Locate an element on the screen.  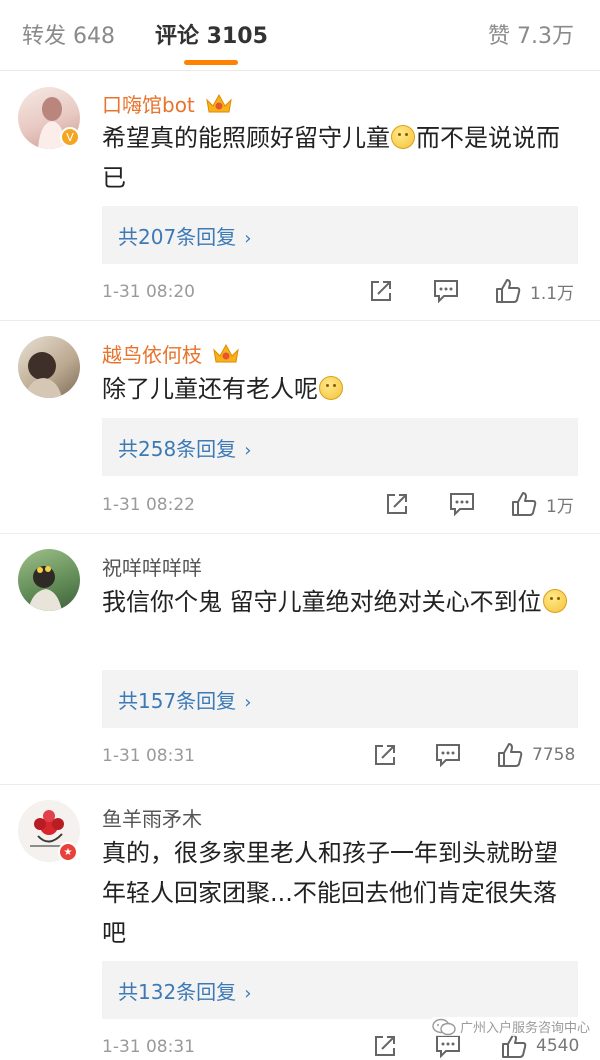
comment-text: 除了儿童还有老人呢 is located at coordinates (337, 389).